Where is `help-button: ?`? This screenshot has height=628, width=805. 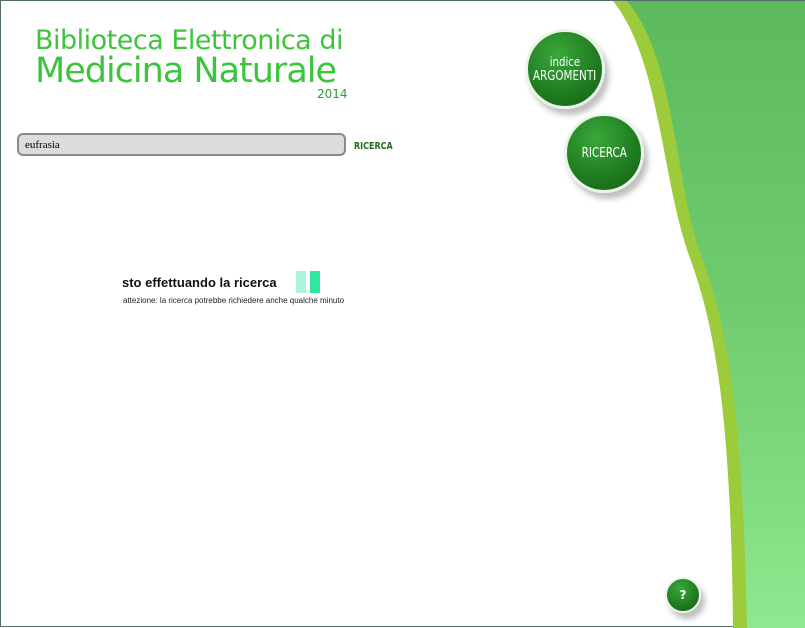 help-button: ? is located at coordinates (683, 595).